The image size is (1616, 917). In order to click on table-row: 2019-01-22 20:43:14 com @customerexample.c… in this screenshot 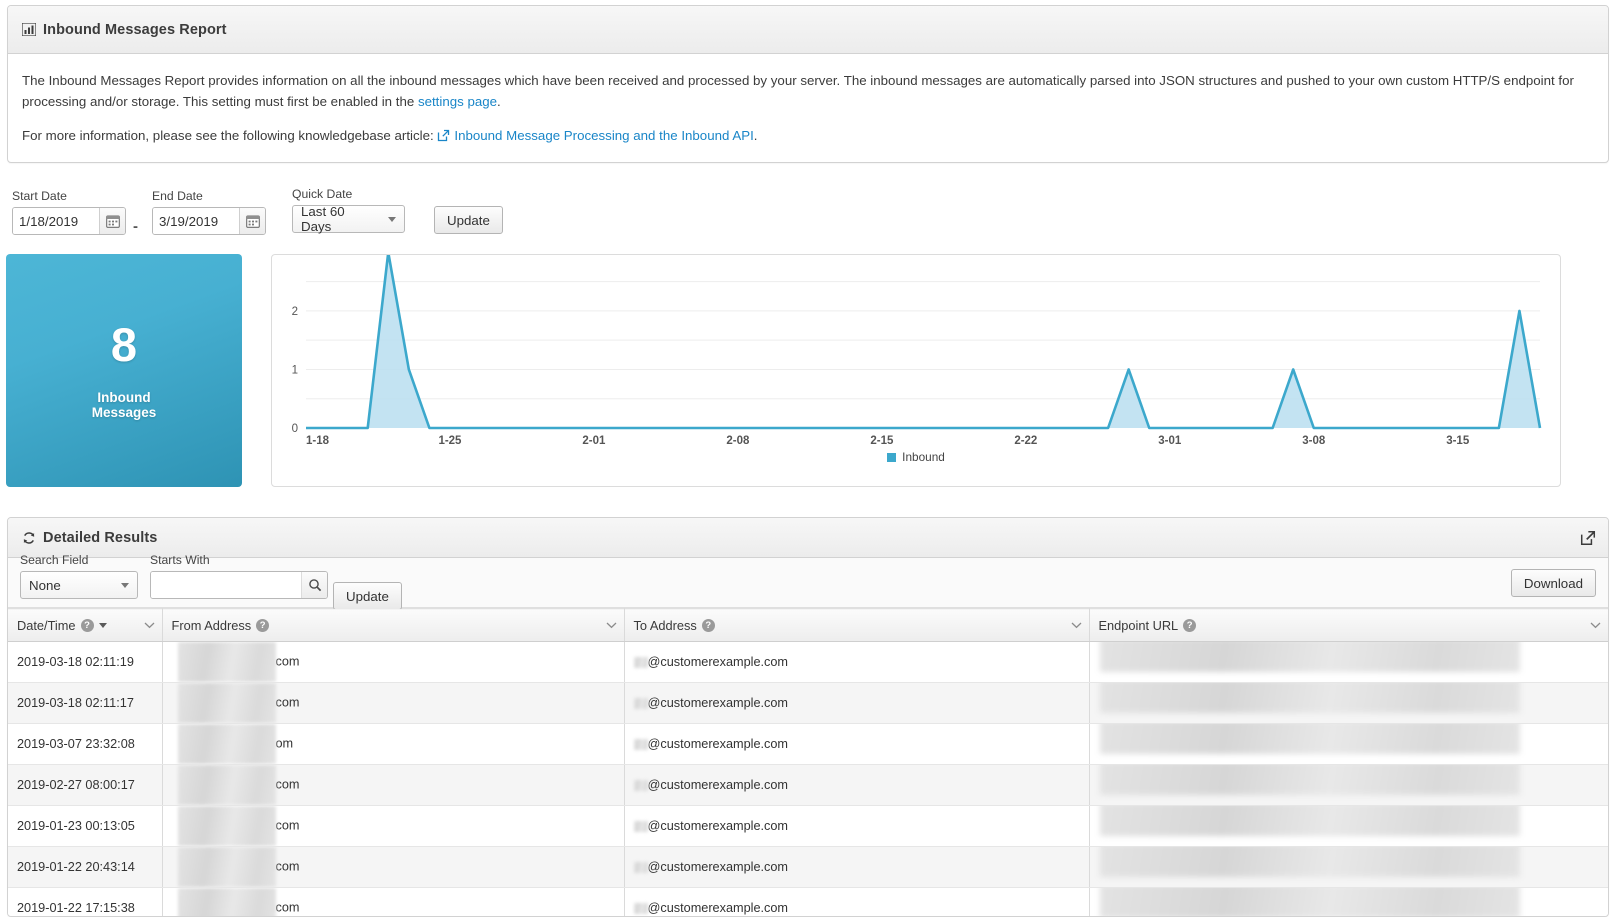, I will do `click(808, 867)`.